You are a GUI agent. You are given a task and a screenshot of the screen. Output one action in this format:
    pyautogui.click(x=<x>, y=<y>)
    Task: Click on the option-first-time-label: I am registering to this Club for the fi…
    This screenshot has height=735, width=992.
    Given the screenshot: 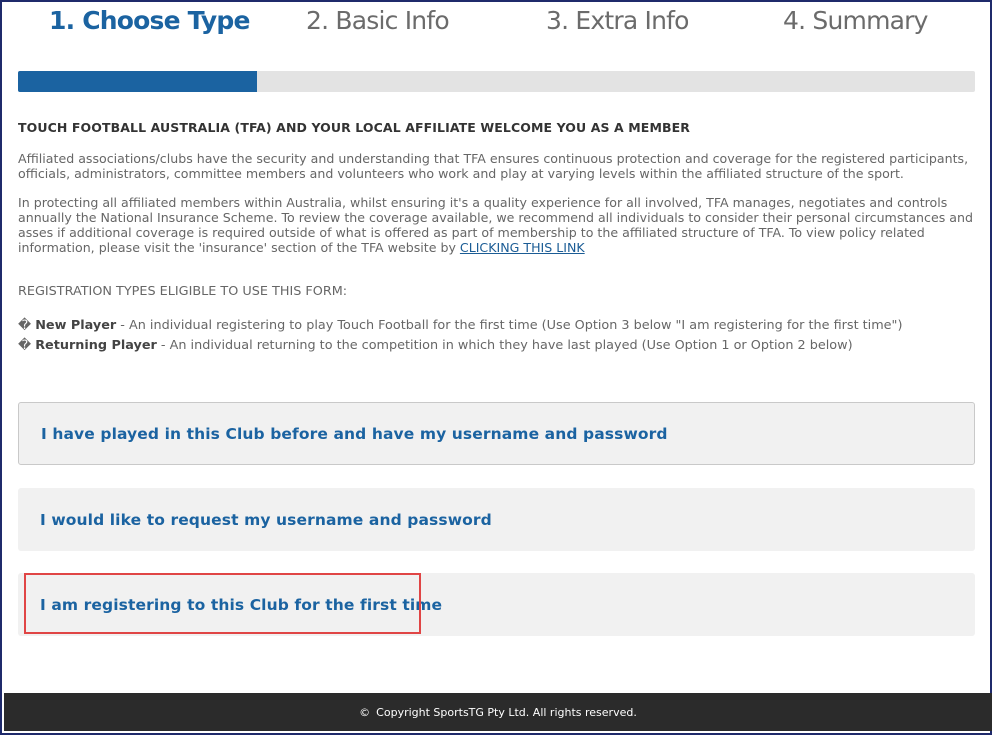 What is the action you would take?
    pyautogui.click(x=241, y=604)
    